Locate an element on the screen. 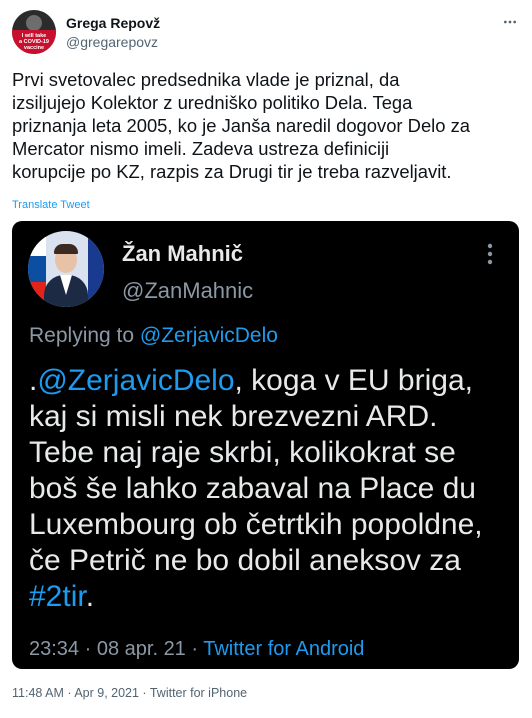 The width and height of the screenshot is (532, 718). avatar-head is located at coordinates (34, 23).